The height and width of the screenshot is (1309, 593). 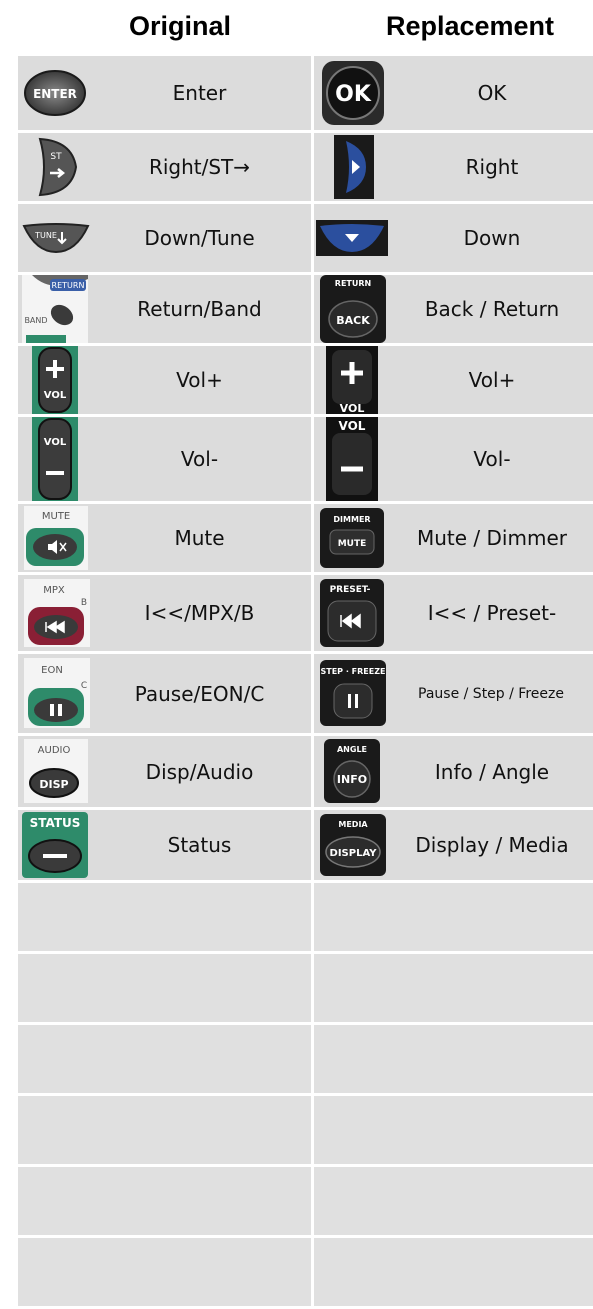 I want to click on table-row: TUNE Down/Tune Down, so click(x=305, y=238).